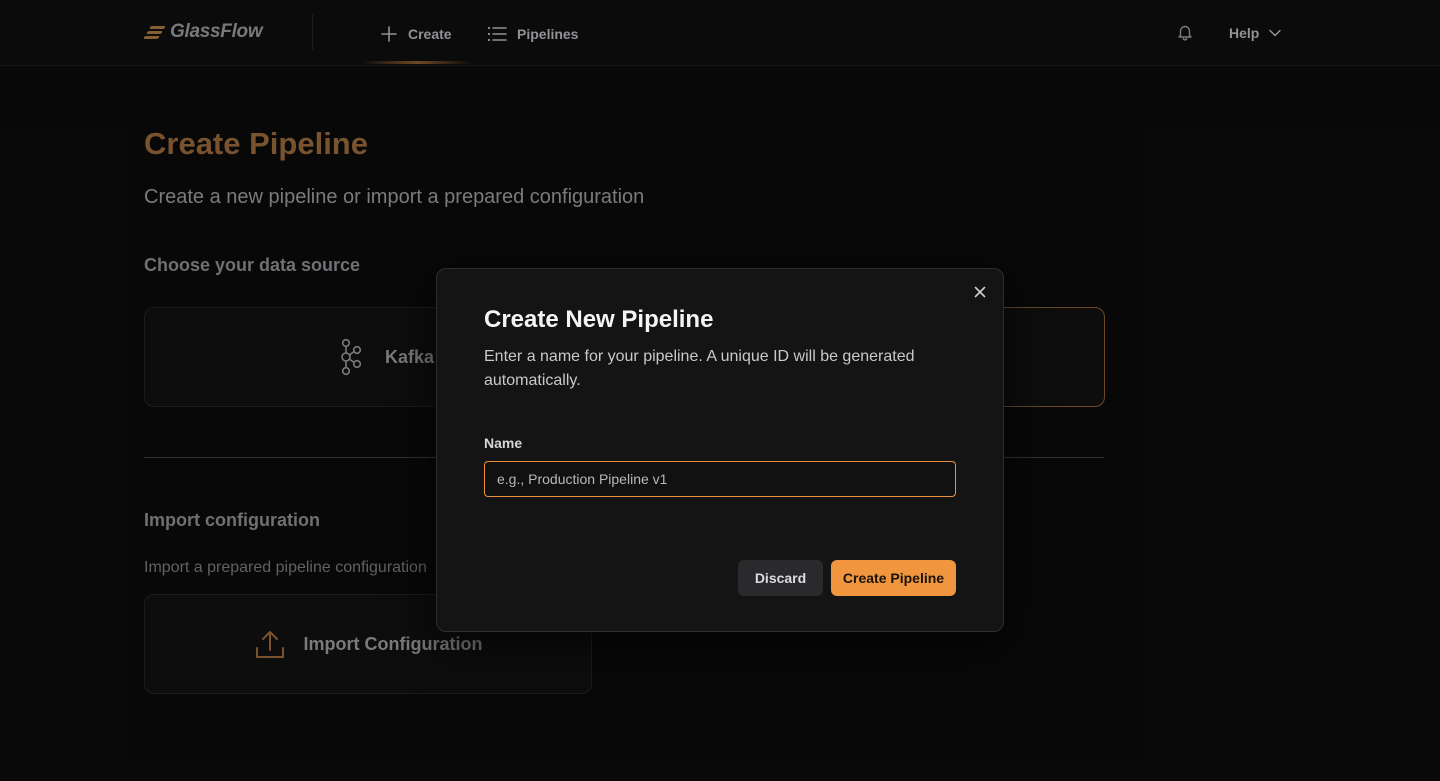  I want to click on close-icon, so click(980, 292).